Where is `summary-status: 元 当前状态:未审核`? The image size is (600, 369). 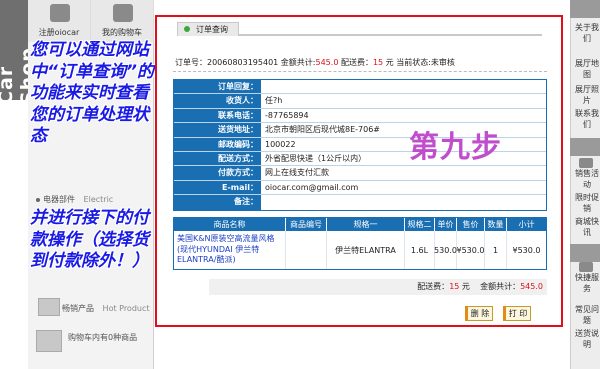
summary-status: 元 当前状态:未审核 is located at coordinates (419, 62).